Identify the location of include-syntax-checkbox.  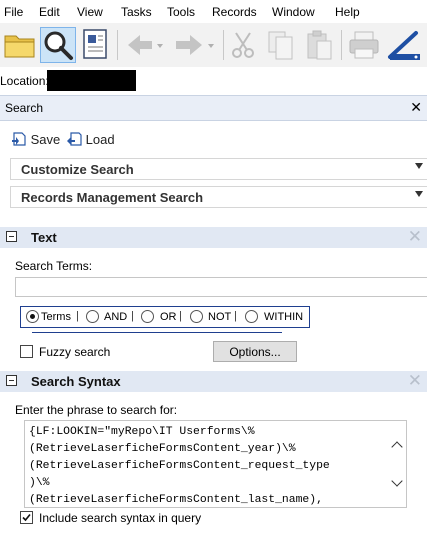
(26, 517).